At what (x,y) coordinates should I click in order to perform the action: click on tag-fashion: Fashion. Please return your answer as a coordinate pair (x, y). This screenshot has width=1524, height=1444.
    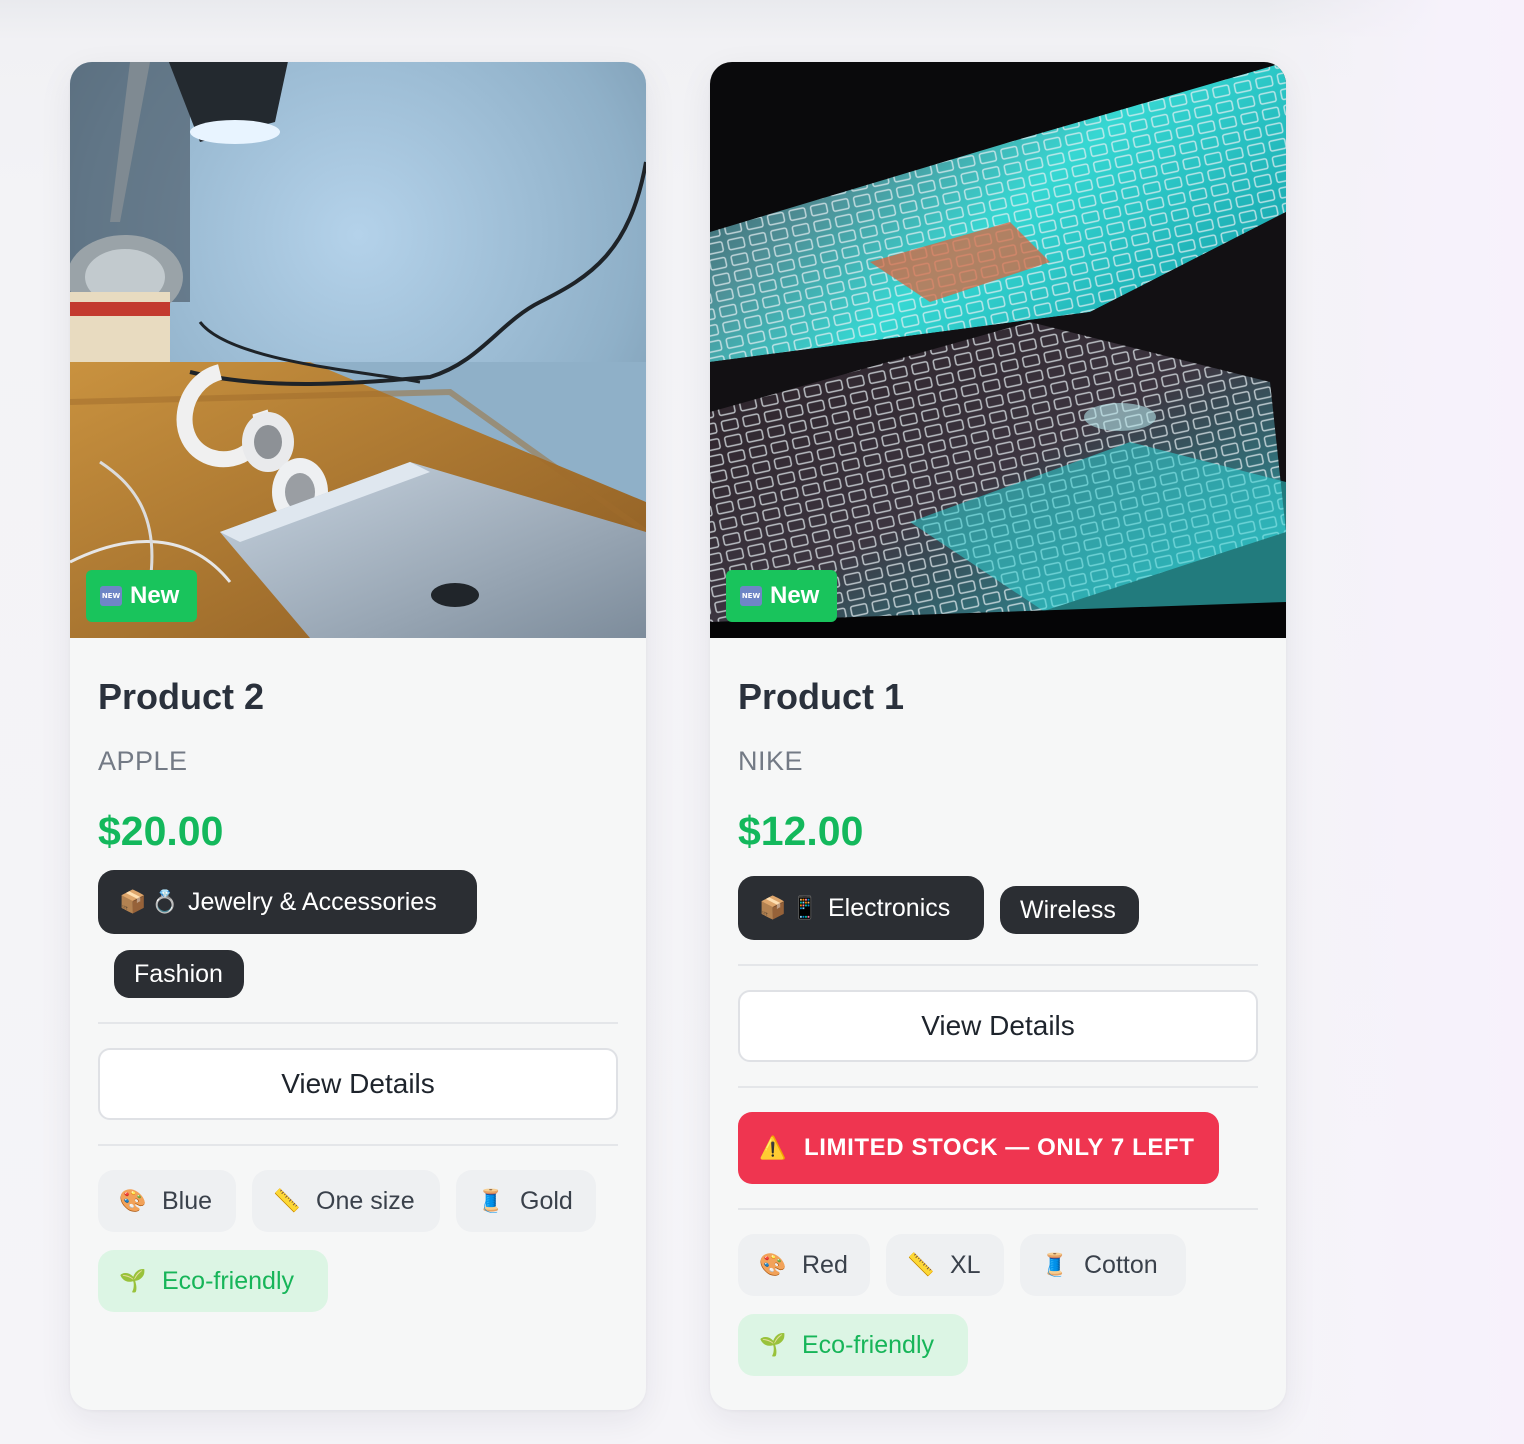
    Looking at the image, I should click on (179, 974).